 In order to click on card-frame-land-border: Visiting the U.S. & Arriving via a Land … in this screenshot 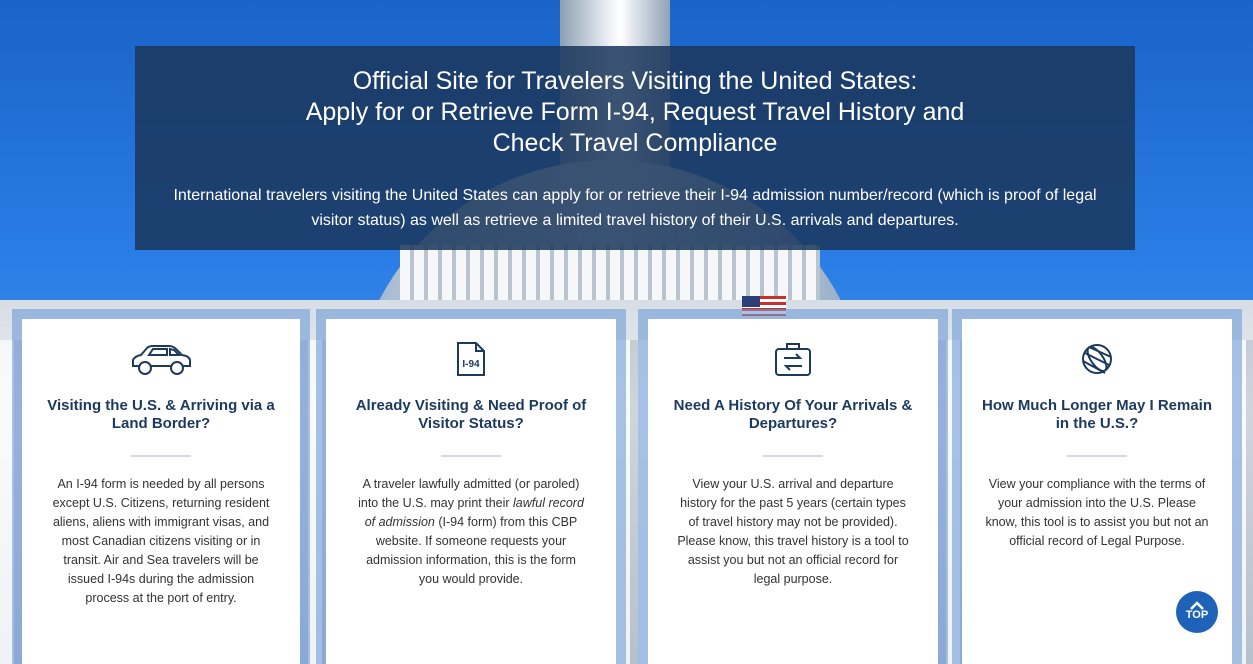, I will do `click(161, 486)`.